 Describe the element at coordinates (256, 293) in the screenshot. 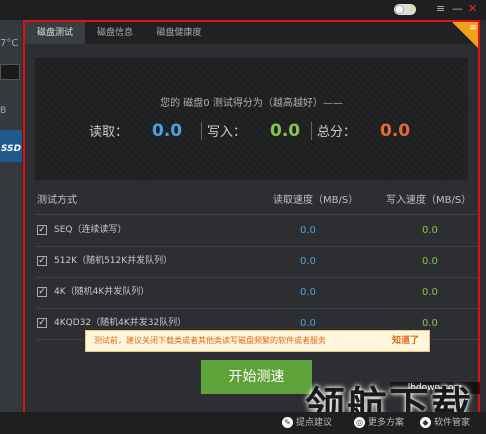

I see `table-row: ✓ 4K（随机4K并发队列） 0.0 0.0` at that location.